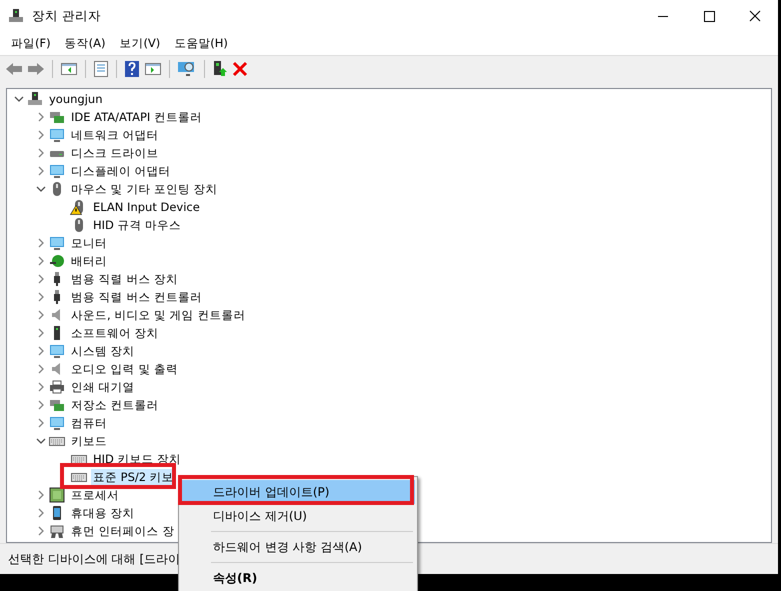 This screenshot has height=591, width=781. Describe the element at coordinates (75, 99) in the screenshot. I see `tree-item: youngjun` at that location.